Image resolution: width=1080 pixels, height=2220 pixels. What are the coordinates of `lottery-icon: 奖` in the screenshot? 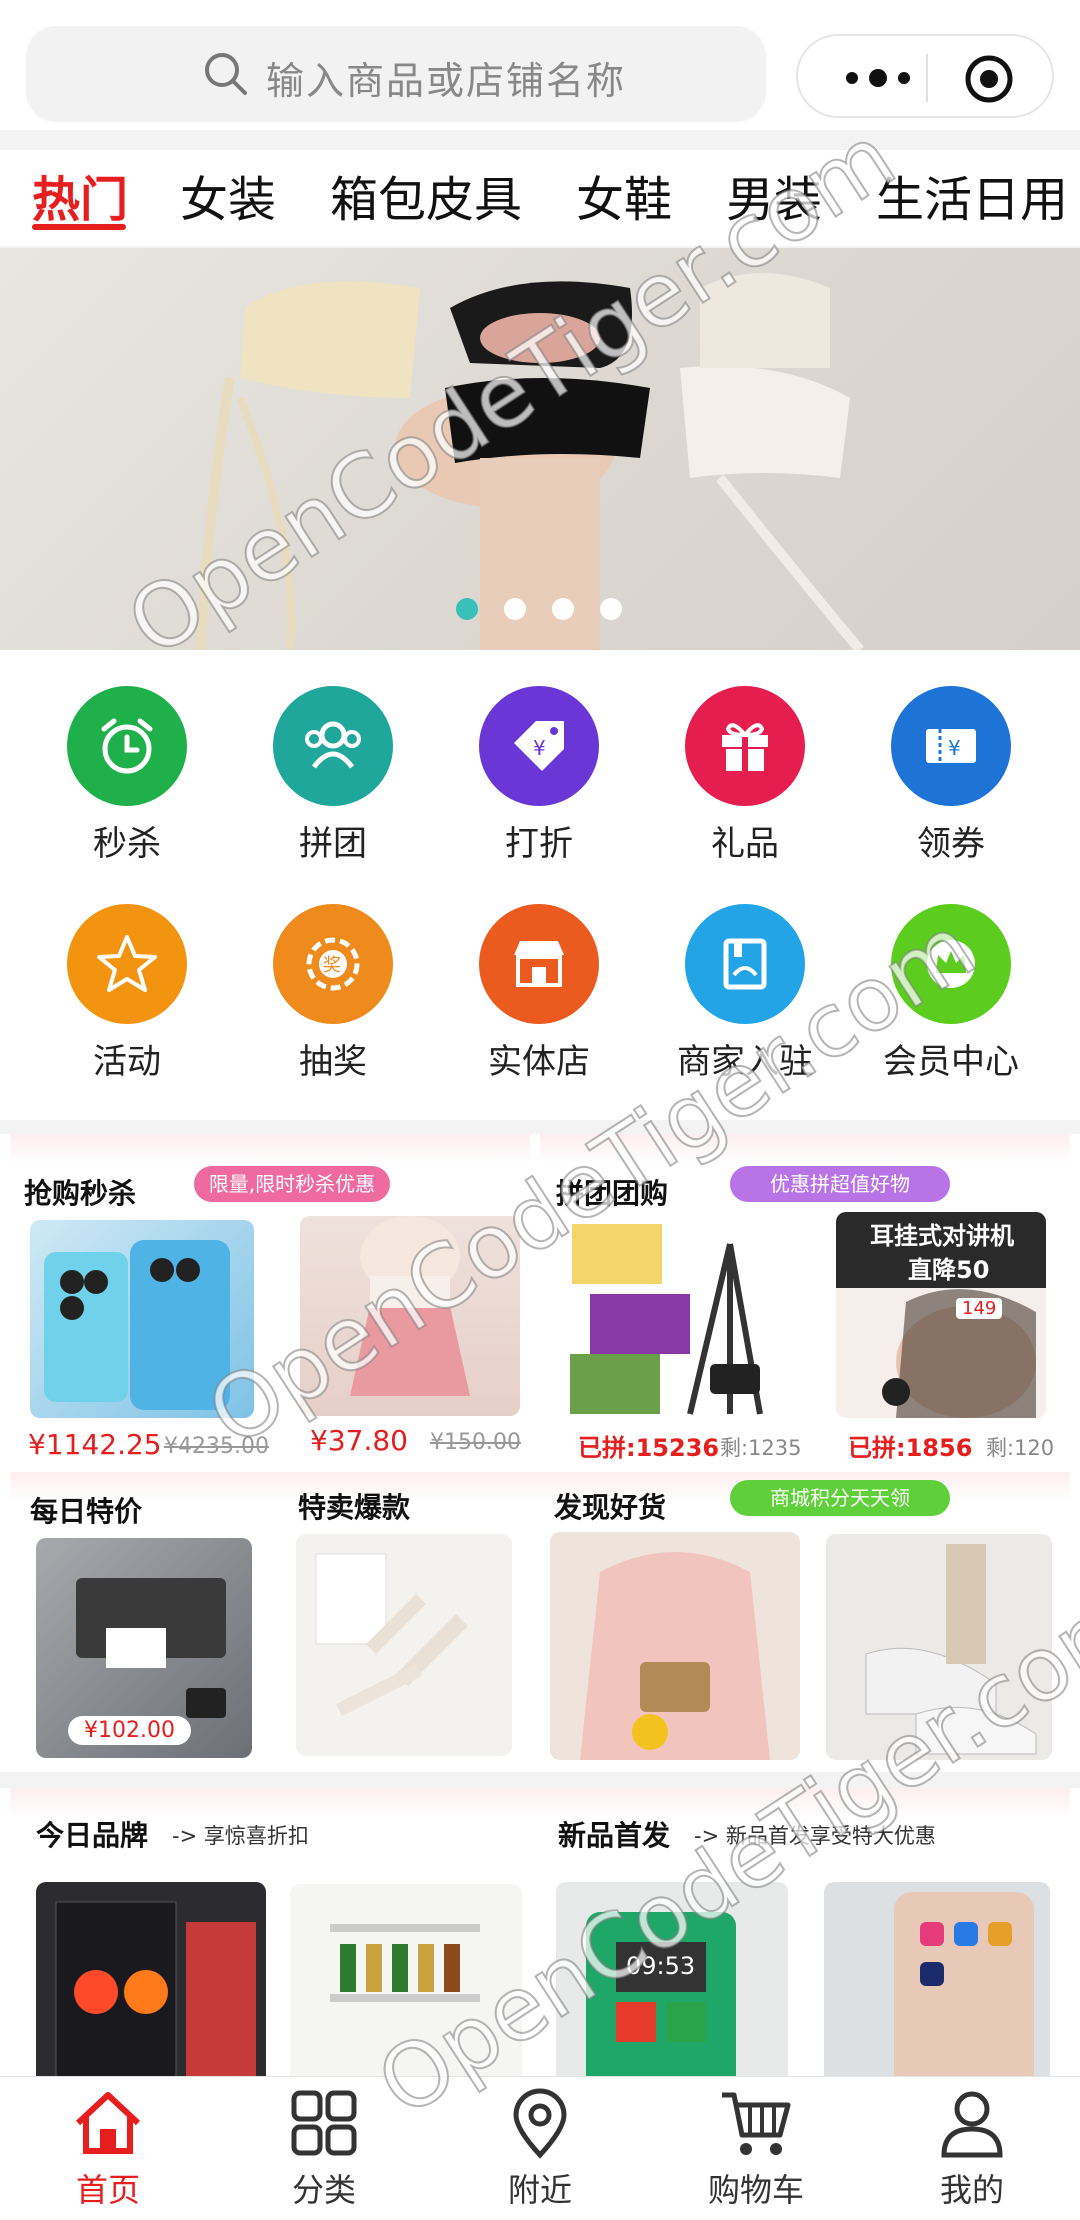 It's located at (333, 964).